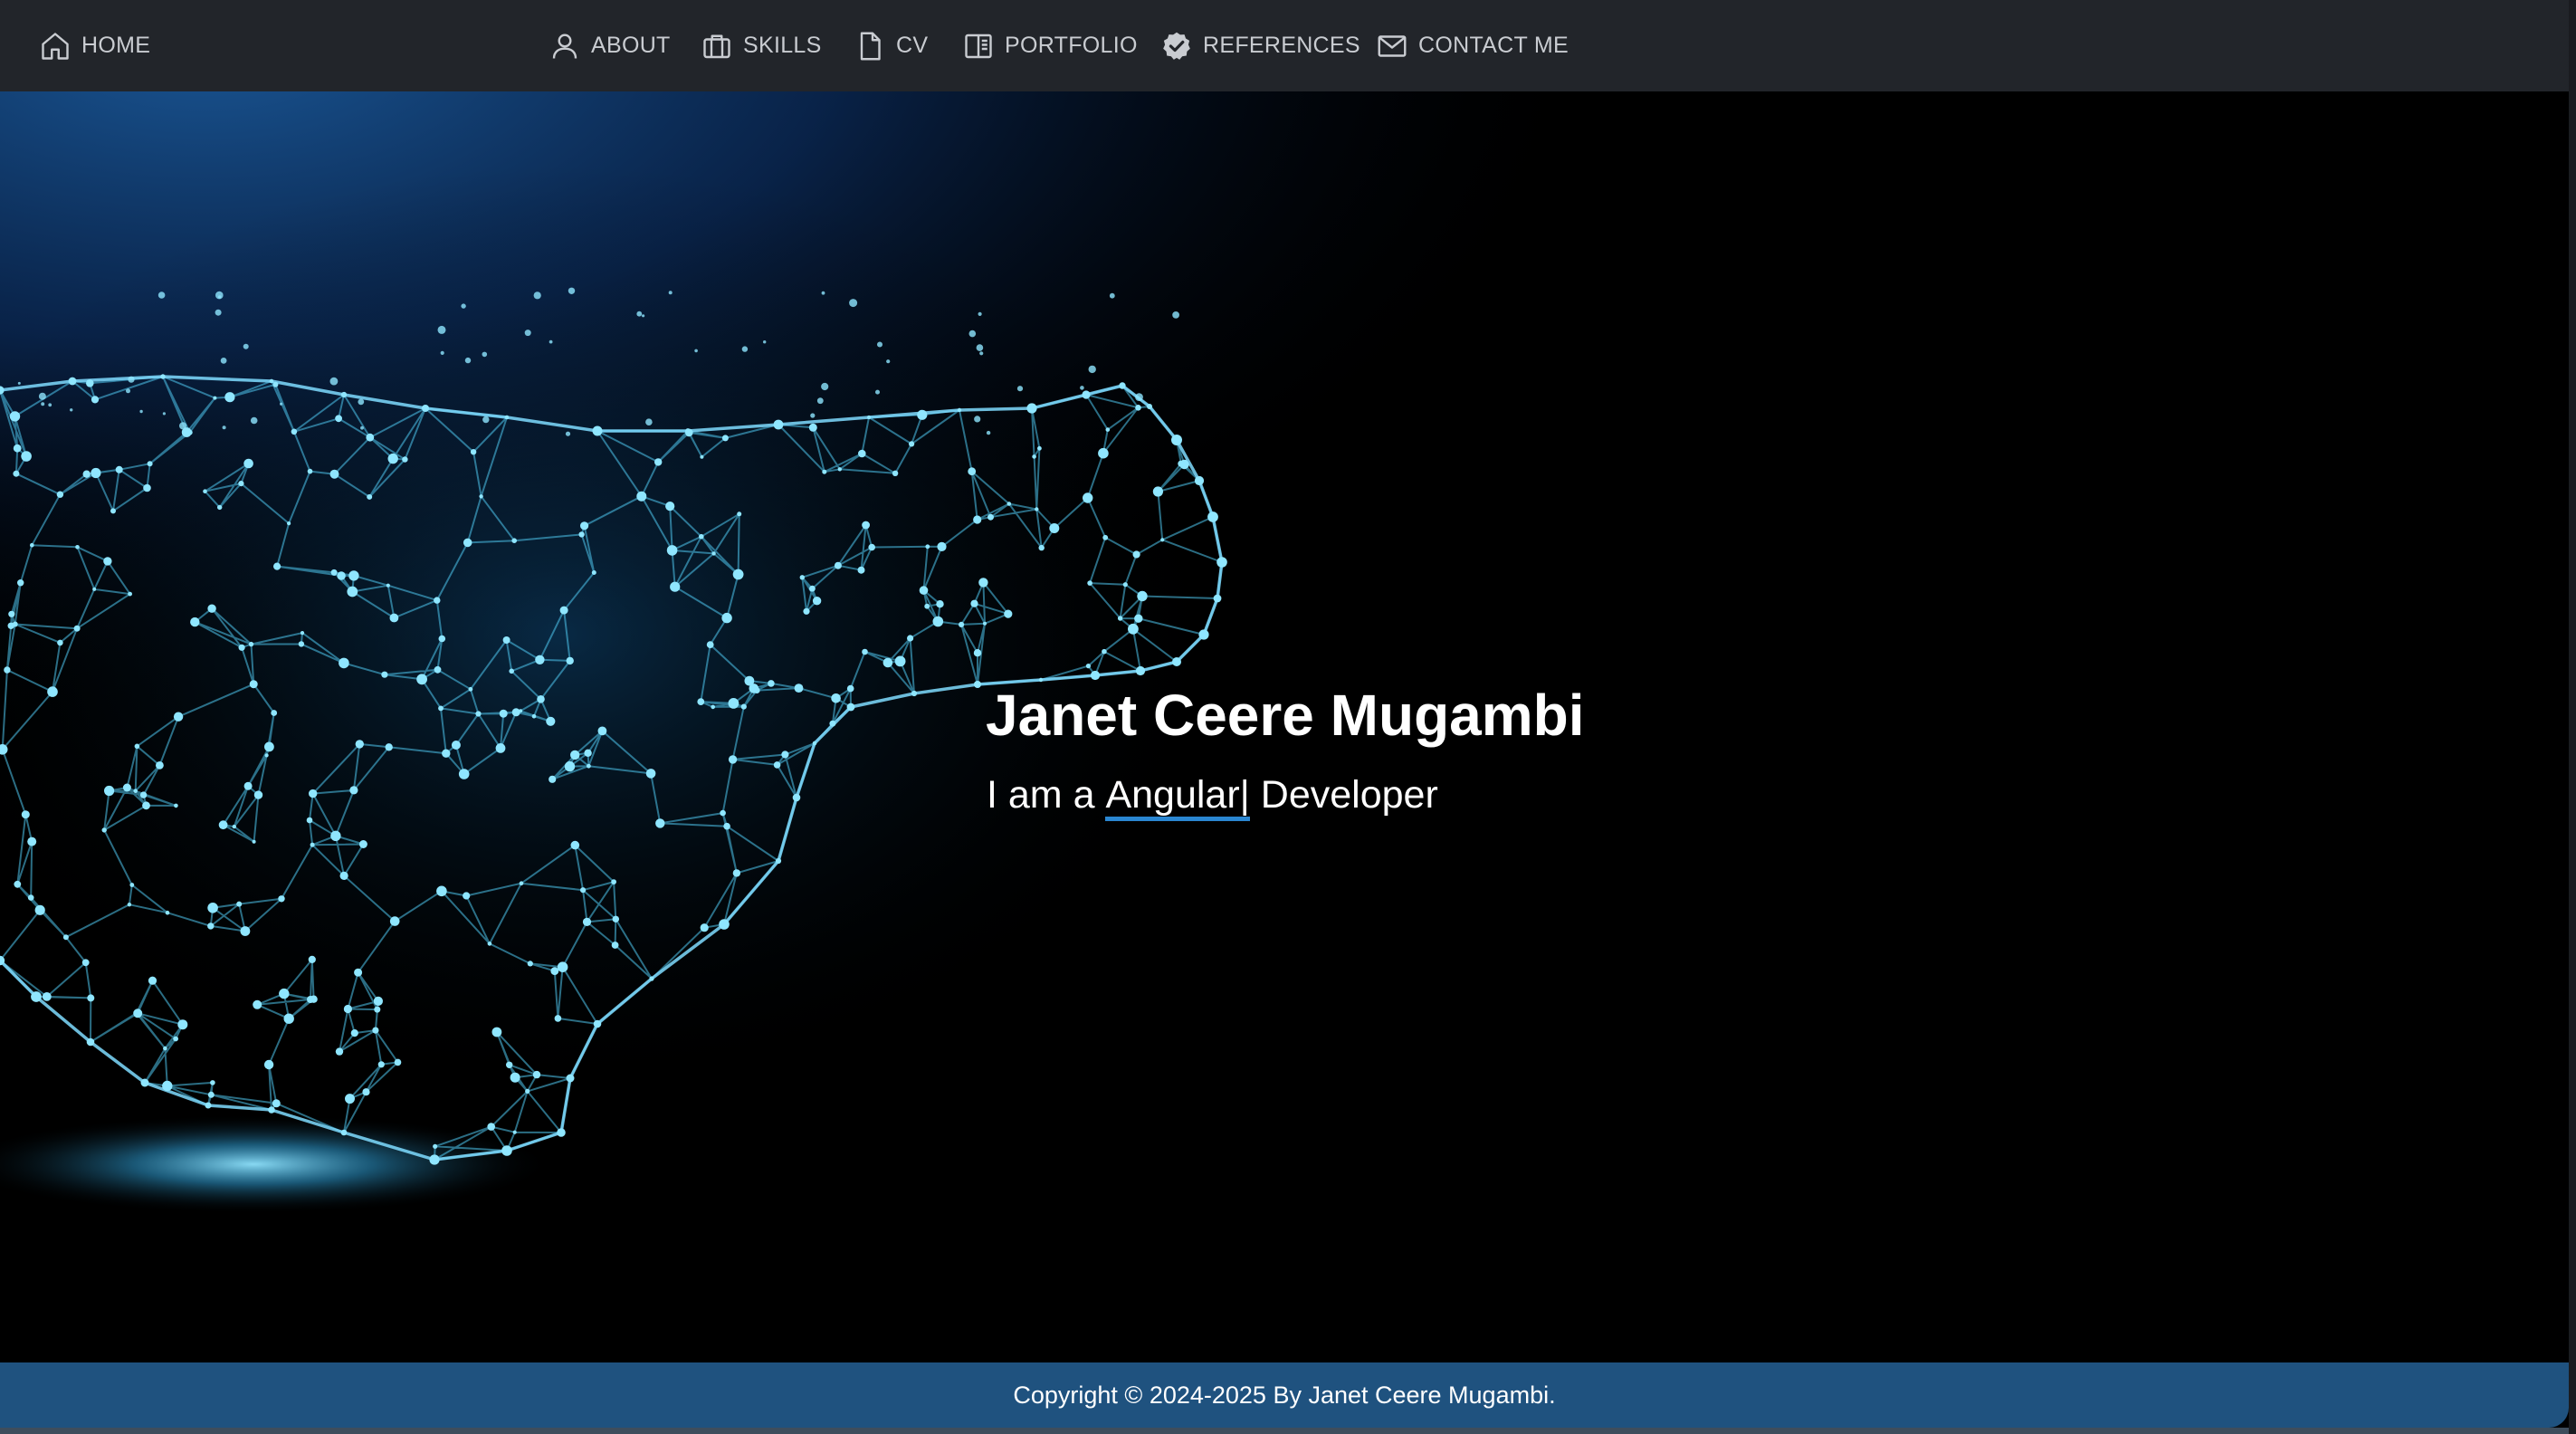  I want to click on nav-portfolio-link: PORTFOLIO, so click(1050, 45).